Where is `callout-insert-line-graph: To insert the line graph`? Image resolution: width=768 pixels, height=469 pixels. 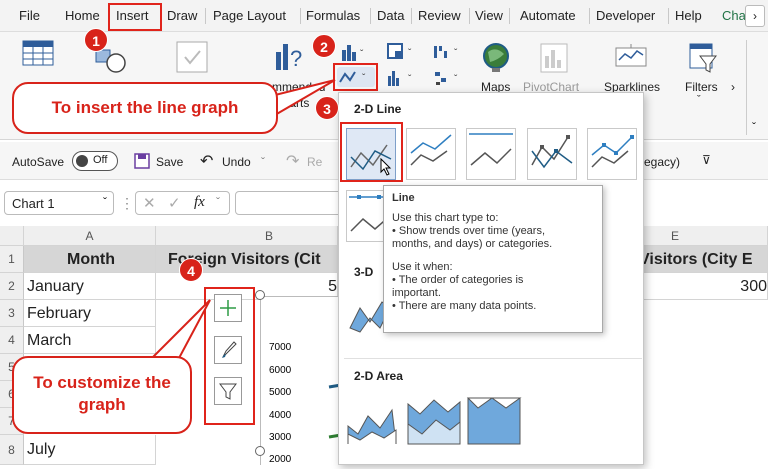 callout-insert-line-graph: To insert the line graph is located at coordinates (145, 108).